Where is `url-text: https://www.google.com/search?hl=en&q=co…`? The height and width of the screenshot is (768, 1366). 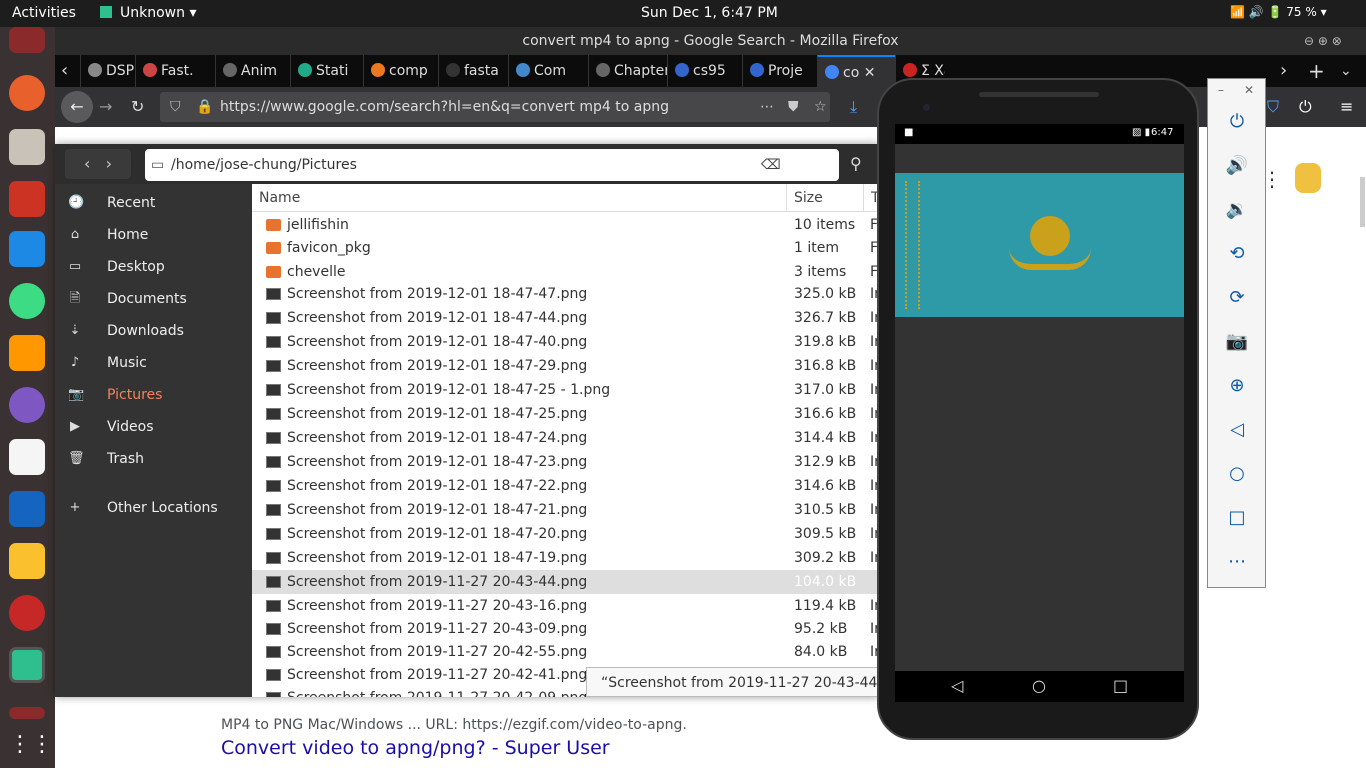
url-text: https://www.google.com/search?hl=en&q=co… is located at coordinates (444, 107).